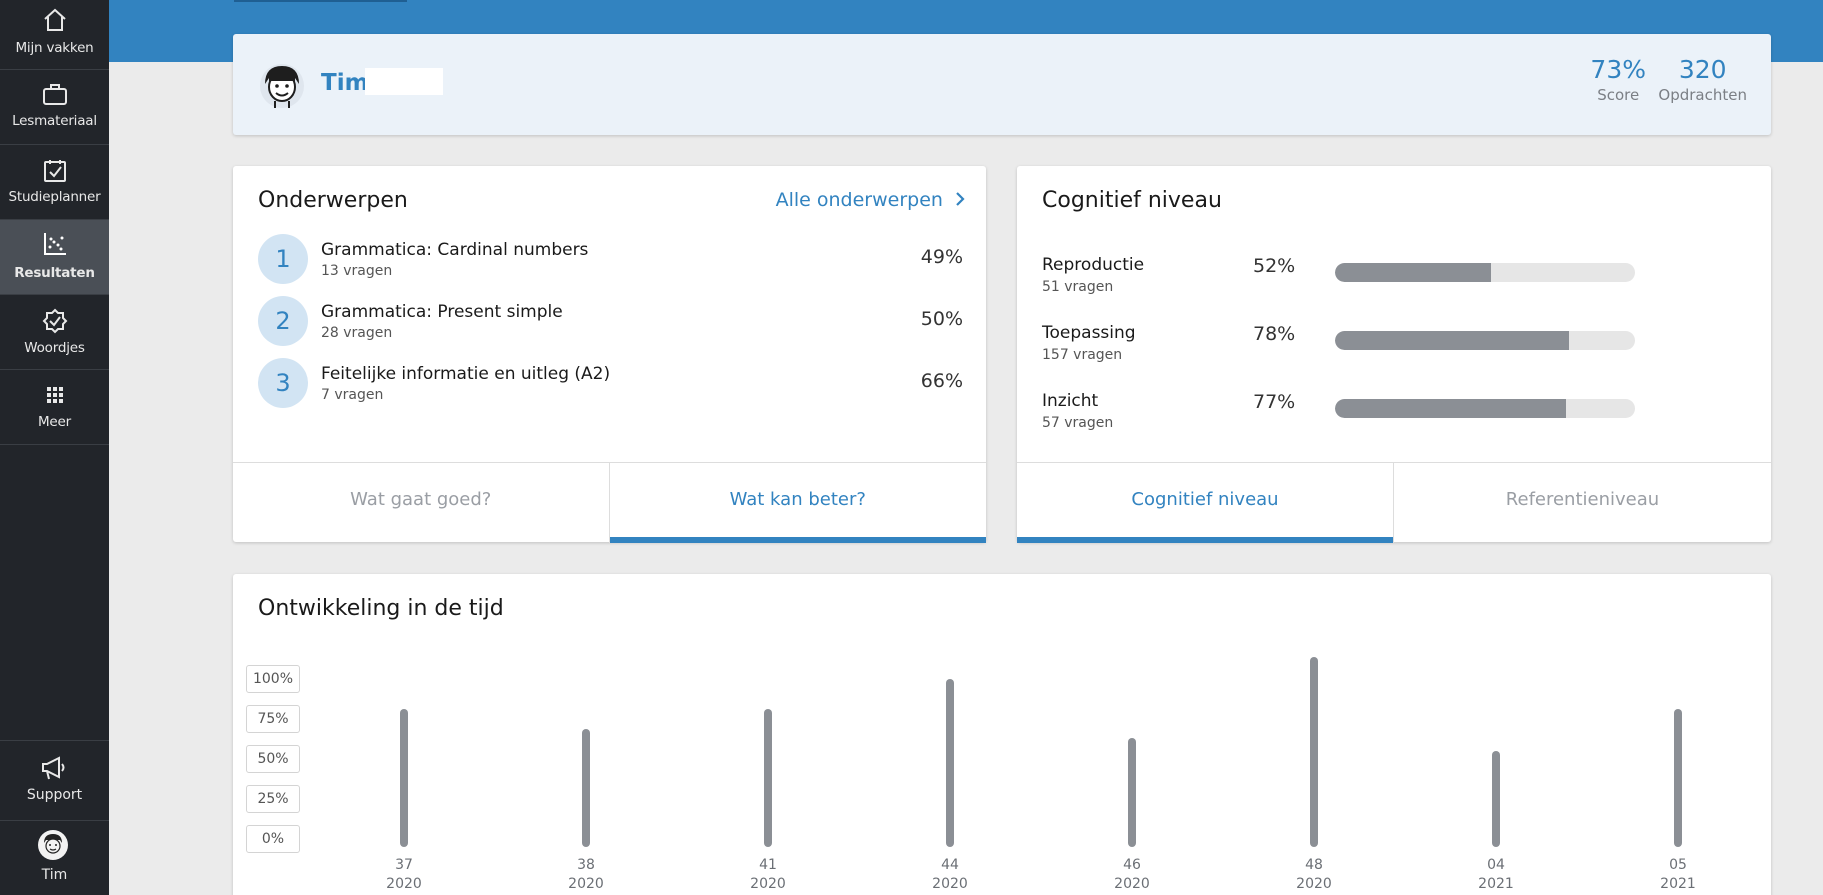  I want to click on cognitive-level-count: 51 vragen, so click(1078, 287).